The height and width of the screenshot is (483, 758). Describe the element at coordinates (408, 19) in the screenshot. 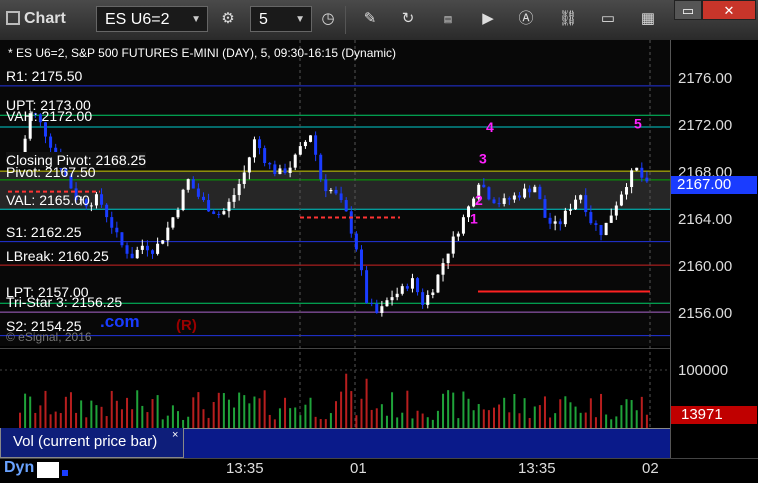

I see `refresh-icon: ↻` at that location.